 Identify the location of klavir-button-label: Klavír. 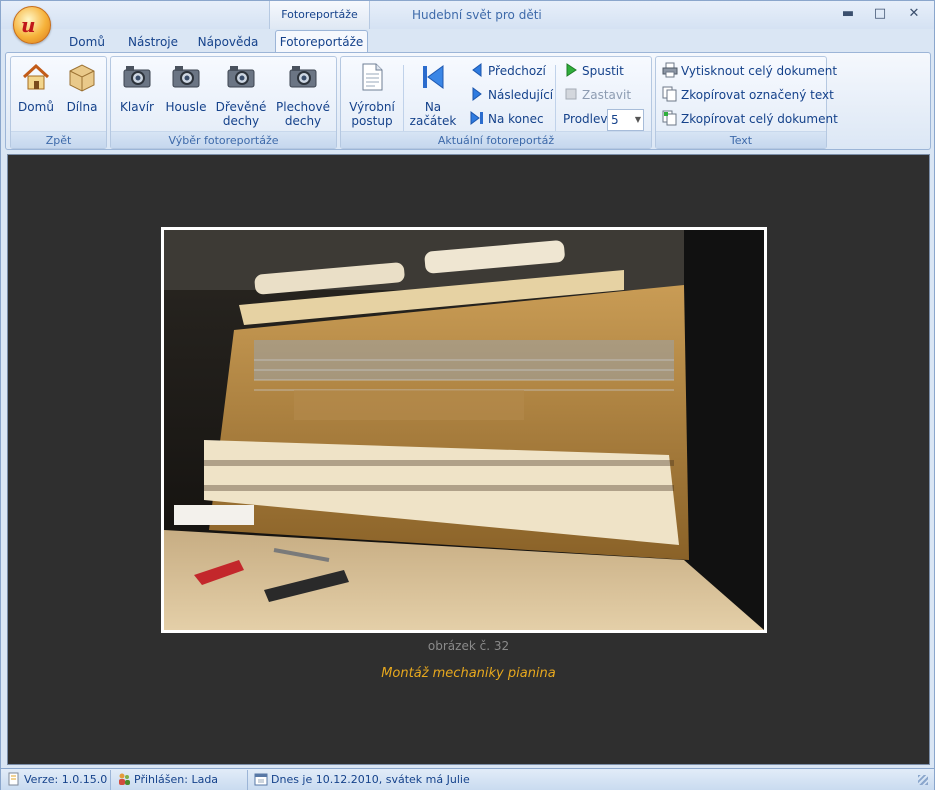
(137, 107).